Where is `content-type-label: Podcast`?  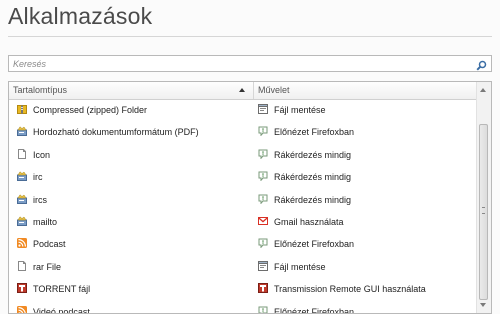 content-type-label: Podcast is located at coordinates (49, 244).